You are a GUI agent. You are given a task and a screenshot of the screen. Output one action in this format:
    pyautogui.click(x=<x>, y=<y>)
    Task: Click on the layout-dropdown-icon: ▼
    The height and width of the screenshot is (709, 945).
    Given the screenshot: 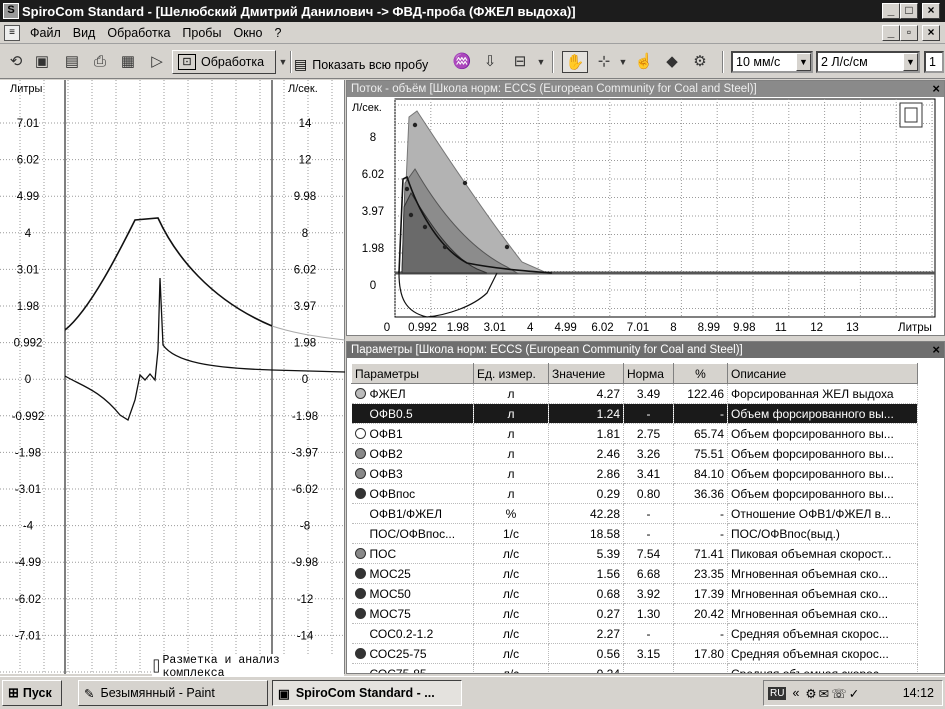 What is the action you would take?
    pyautogui.click(x=541, y=62)
    